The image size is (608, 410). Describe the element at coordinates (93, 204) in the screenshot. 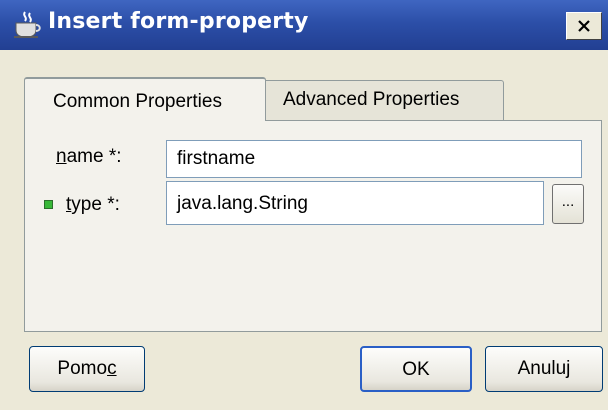

I see `type-label: type *:` at that location.